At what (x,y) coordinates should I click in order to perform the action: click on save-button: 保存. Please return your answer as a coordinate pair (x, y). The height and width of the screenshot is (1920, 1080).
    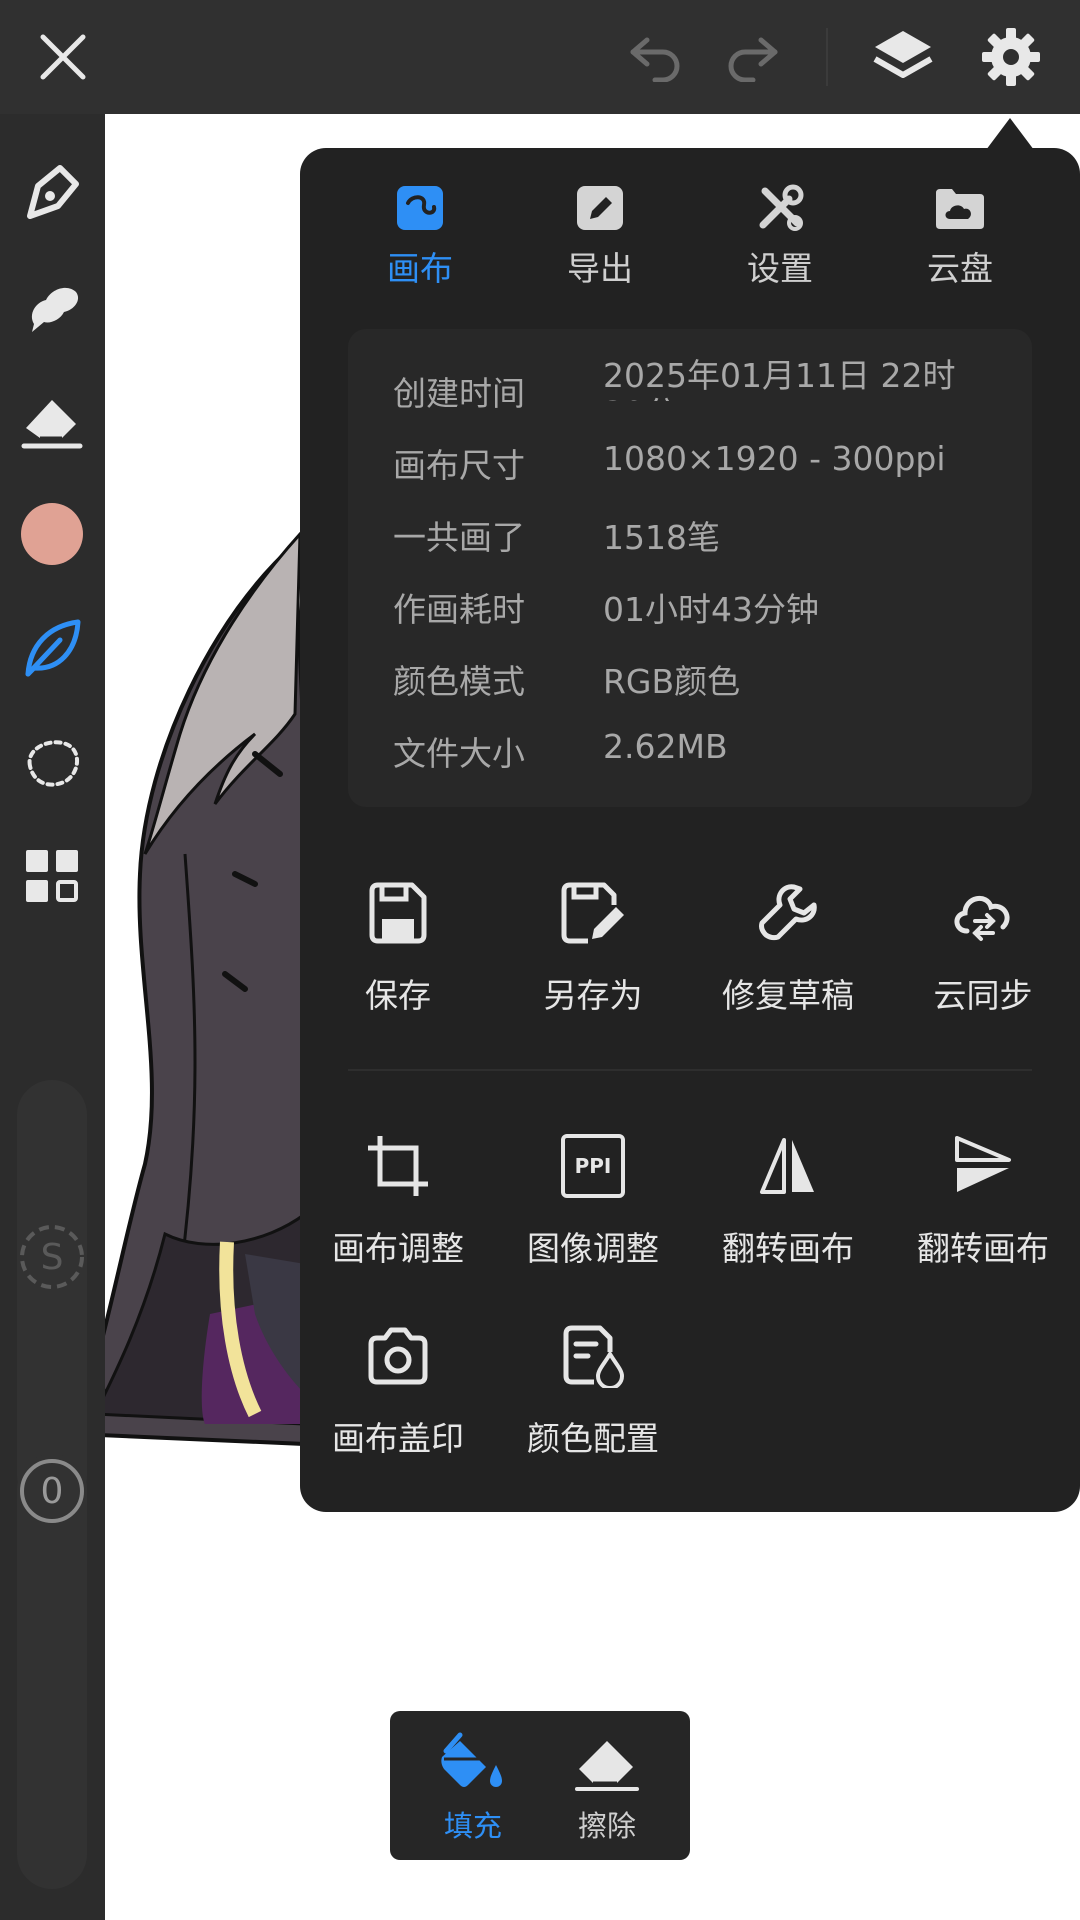
    Looking at the image, I should click on (398, 945).